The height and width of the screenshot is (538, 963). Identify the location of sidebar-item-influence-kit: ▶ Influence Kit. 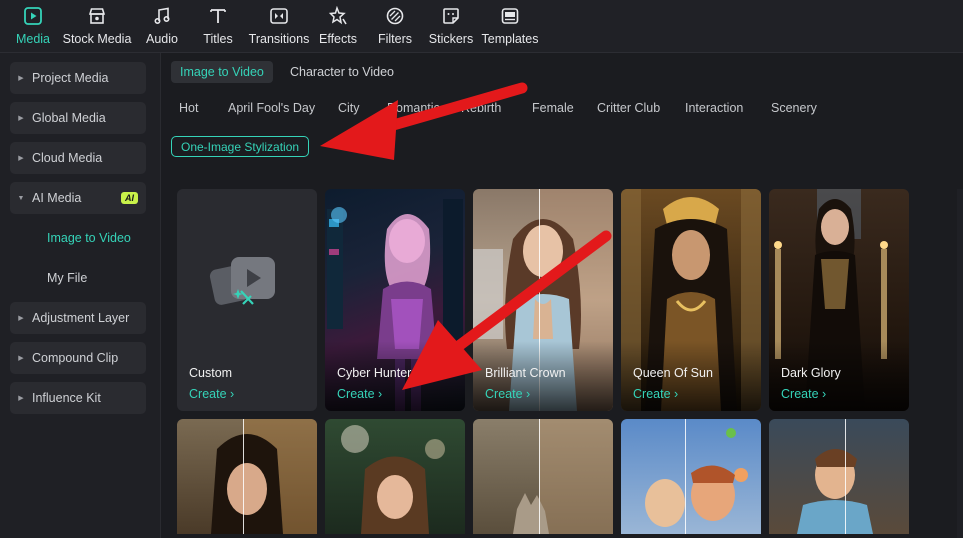
(78, 398).